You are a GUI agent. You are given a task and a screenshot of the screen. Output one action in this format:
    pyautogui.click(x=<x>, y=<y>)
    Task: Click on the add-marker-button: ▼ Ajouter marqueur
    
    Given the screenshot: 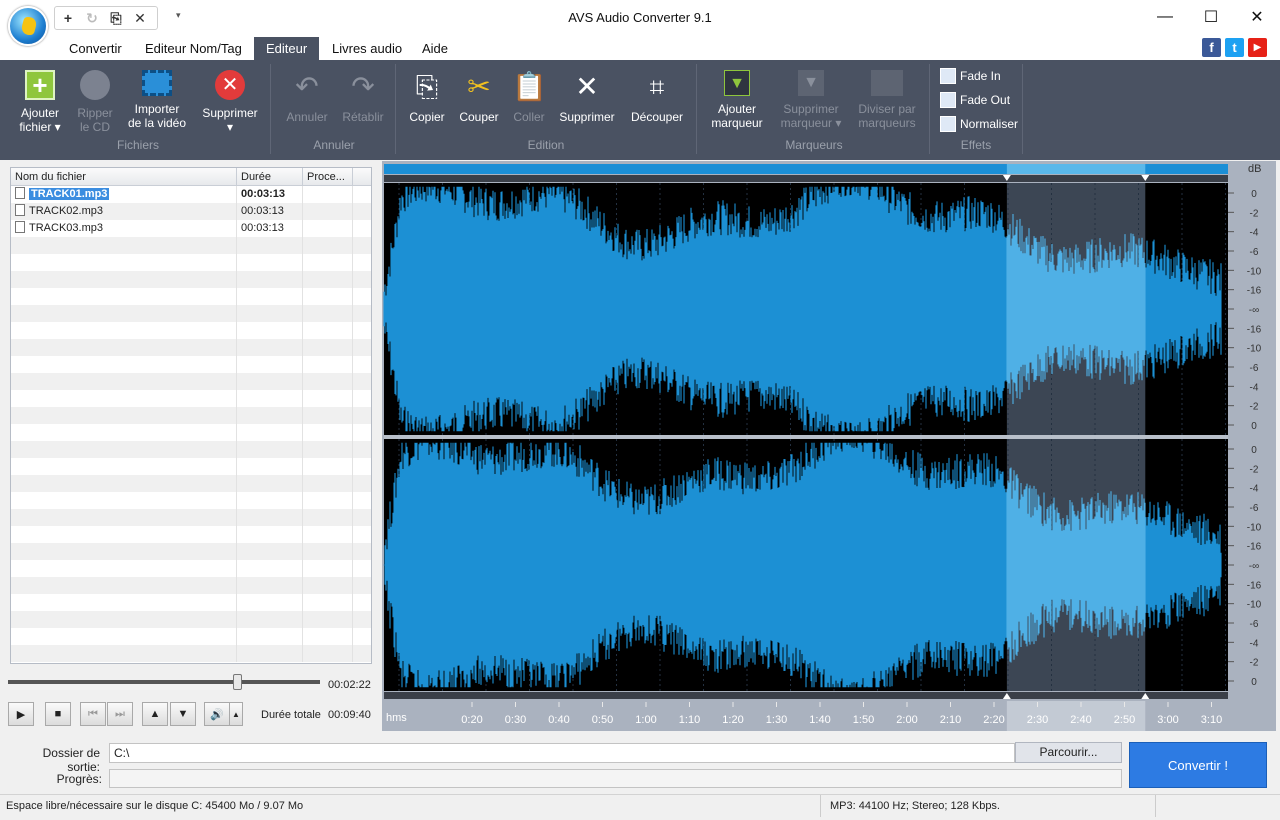 What is the action you would take?
    pyautogui.click(x=737, y=107)
    